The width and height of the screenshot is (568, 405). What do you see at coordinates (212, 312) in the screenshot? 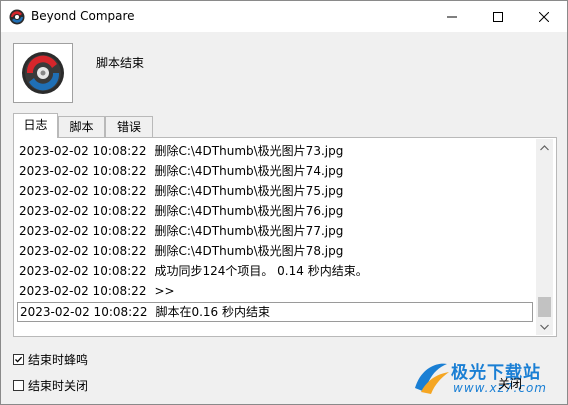
I see `log-message: 脚本在0.16 秒内结束` at bounding box center [212, 312].